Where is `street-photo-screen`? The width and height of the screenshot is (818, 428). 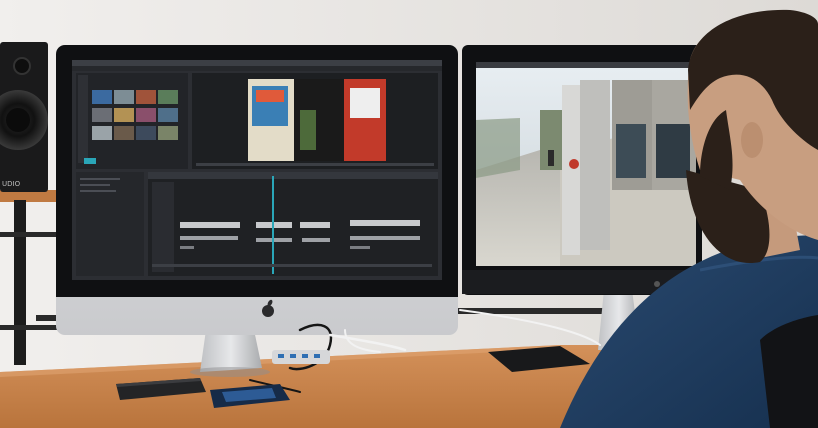 street-photo-screen is located at coordinates (586, 164).